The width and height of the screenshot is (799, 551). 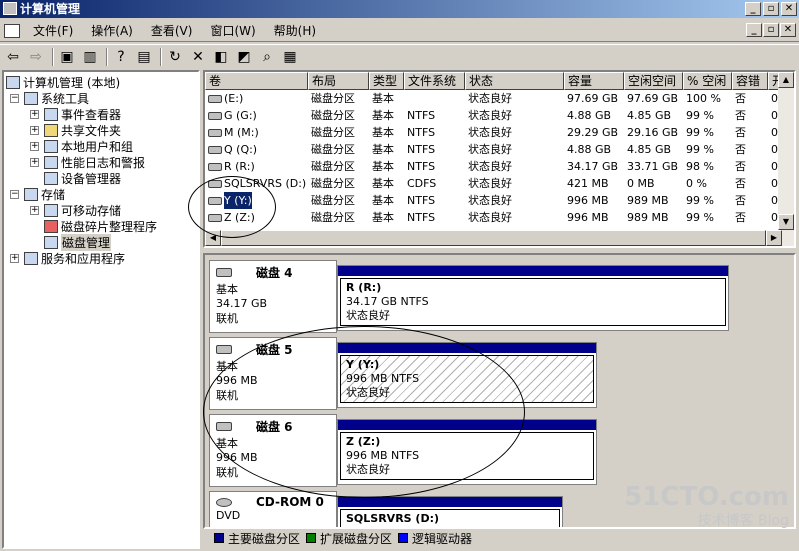 I want to click on toolbar-separator, so click(x=161, y=56).